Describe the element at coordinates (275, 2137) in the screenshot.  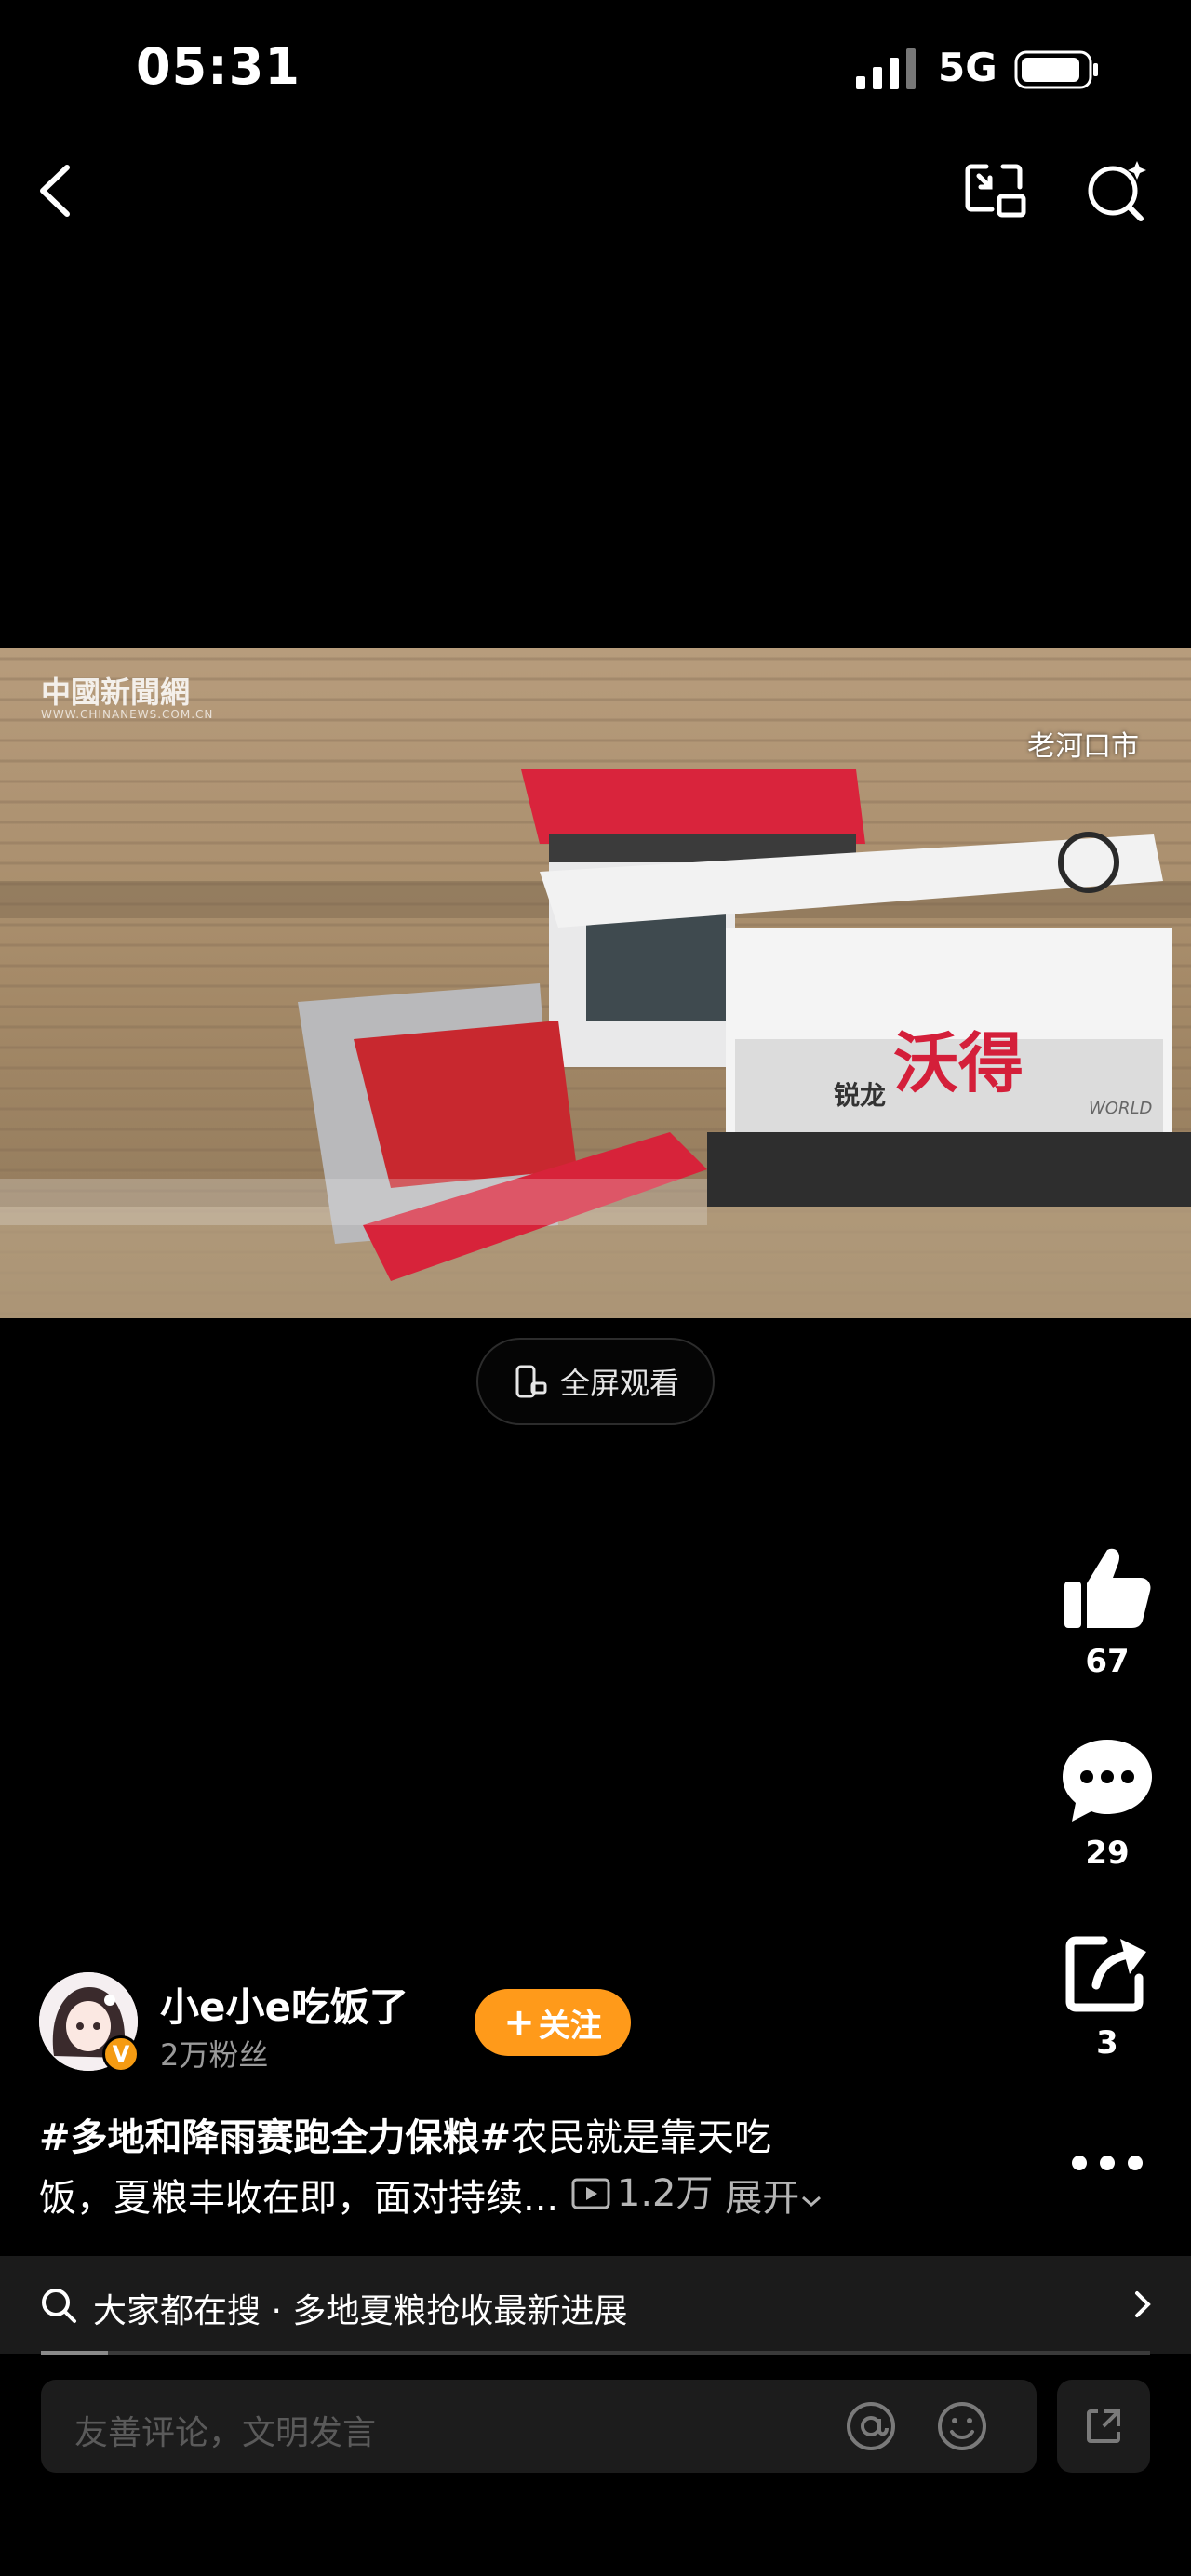
I see `caption-hashtag: #多地和降雨赛跑全力保粮#` at that location.